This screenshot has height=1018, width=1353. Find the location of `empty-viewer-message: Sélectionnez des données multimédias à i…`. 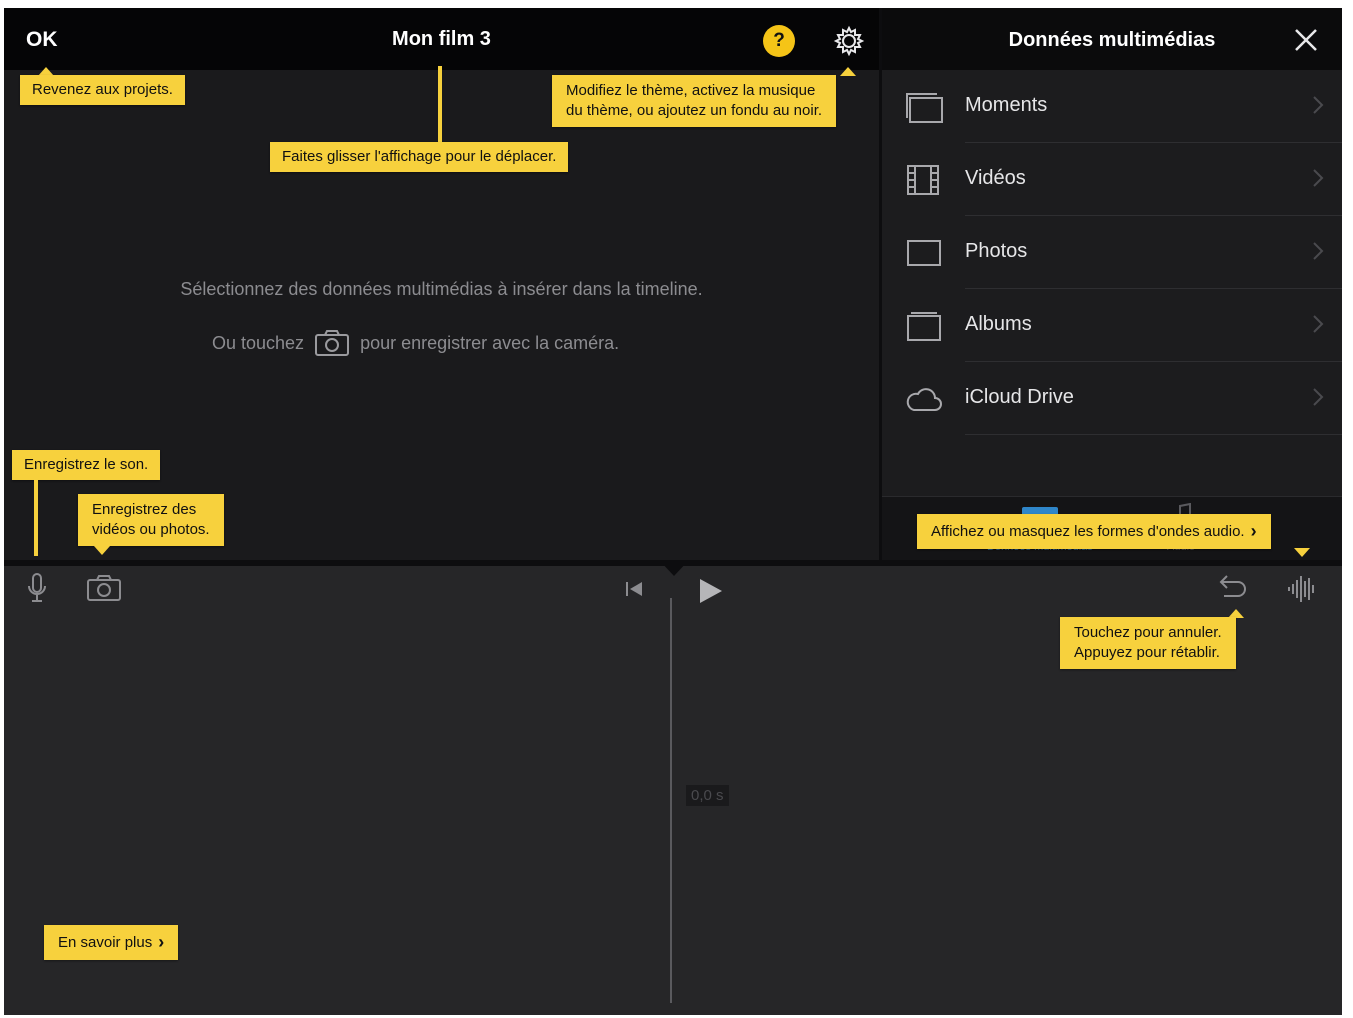

empty-viewer-message: Sélectionnez des données multimédias à i… is located at coordinates (441, 289).